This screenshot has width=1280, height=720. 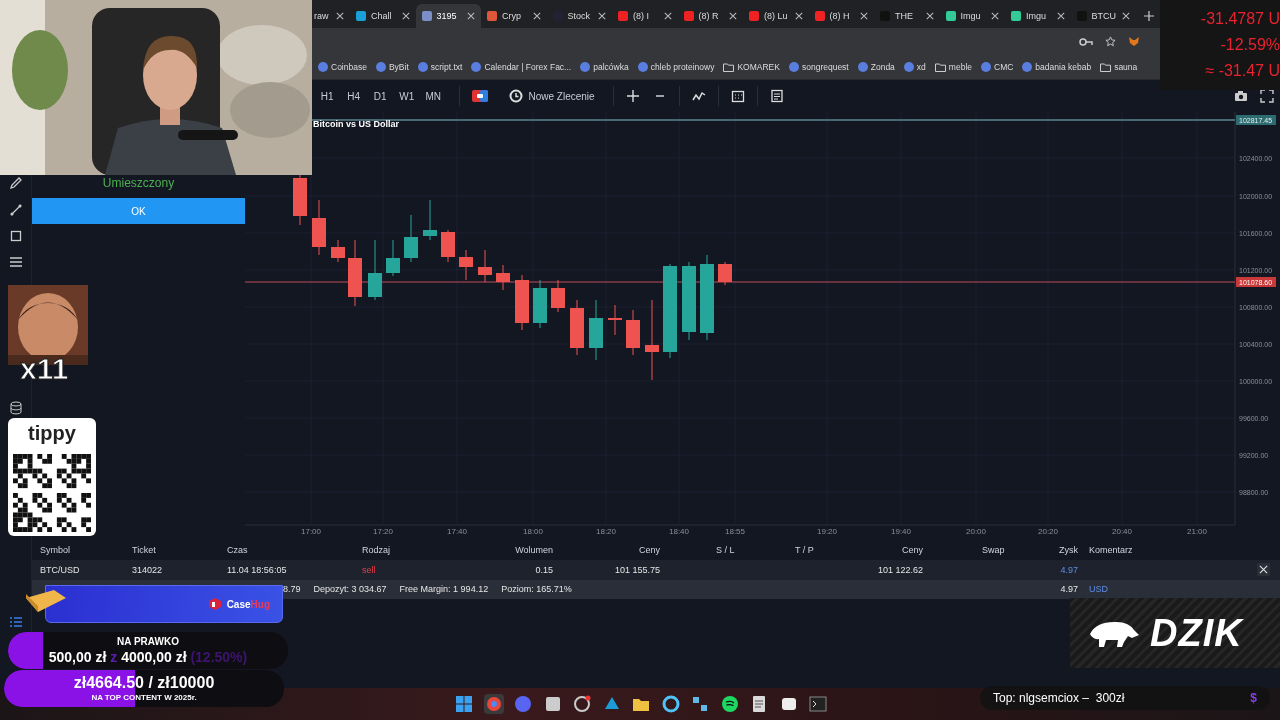 What do you see at coordinates (582, 704) in the screenshot?
I see `app-icon` at bounding box center [582, 704].